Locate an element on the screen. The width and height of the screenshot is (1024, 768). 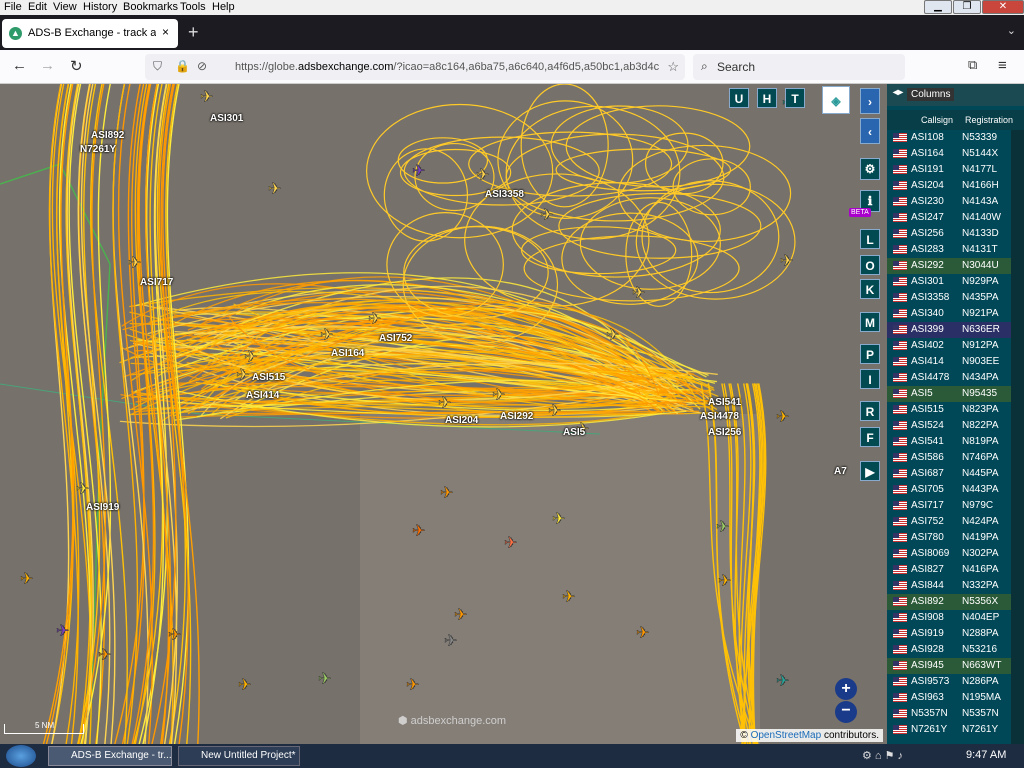
table-row: ASI204 N4166H is located at coordinates (949, 186).